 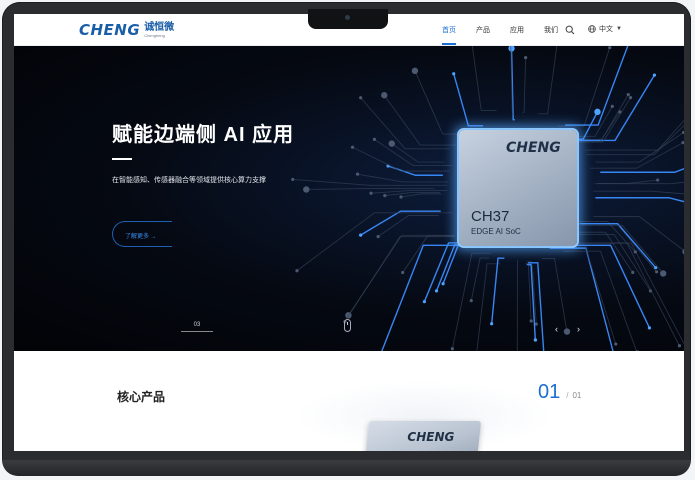 I want to click on nav-item-about: 我们, so click(x=551, y=29).